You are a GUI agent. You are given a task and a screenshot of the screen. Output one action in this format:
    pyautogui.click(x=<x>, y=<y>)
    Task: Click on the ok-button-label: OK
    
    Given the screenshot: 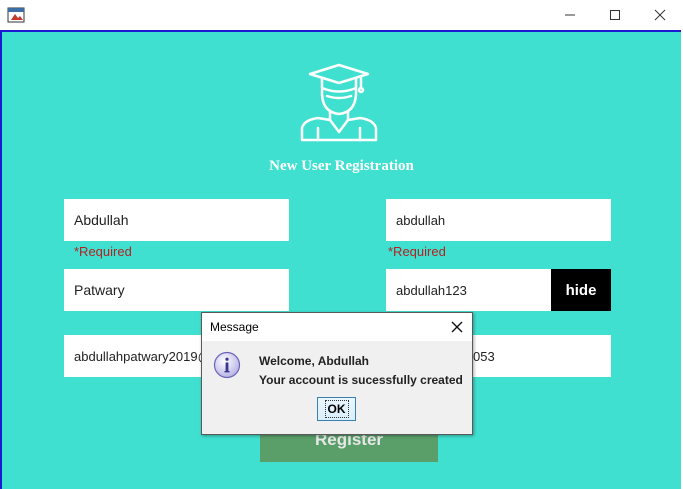 What is the action you would take?
    pyautogui.click(x=336, y=409)
    